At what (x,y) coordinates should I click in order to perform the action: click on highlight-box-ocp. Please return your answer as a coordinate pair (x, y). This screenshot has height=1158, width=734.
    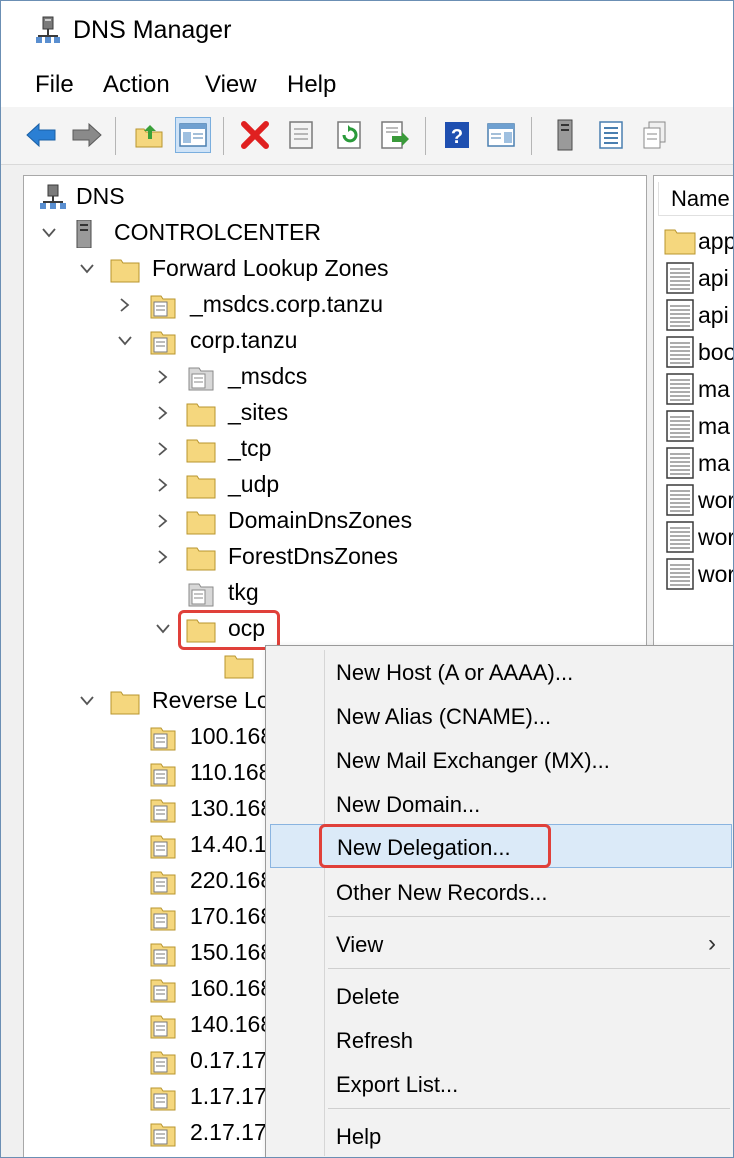
    Looking at the image, I should click on (229, 630).